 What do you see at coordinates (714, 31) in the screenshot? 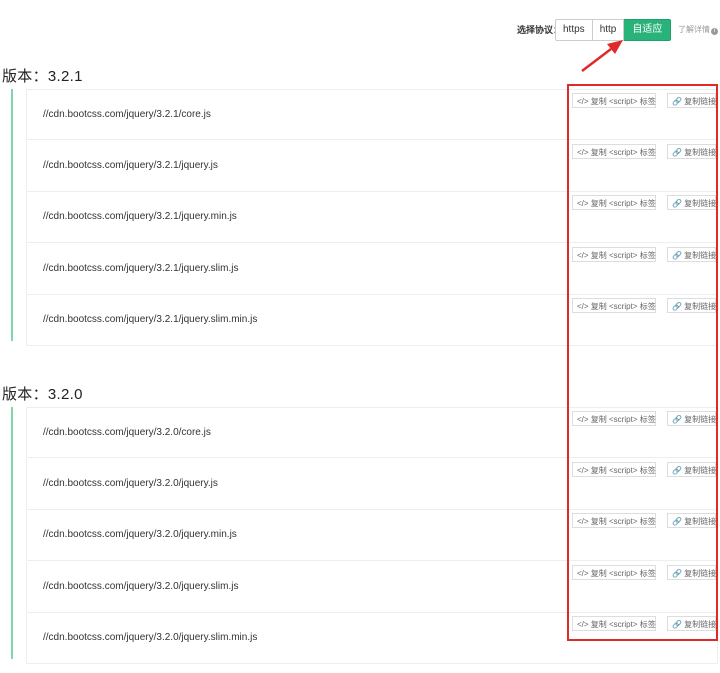
I see `info-icon: i` at bounding box center [714, 31].